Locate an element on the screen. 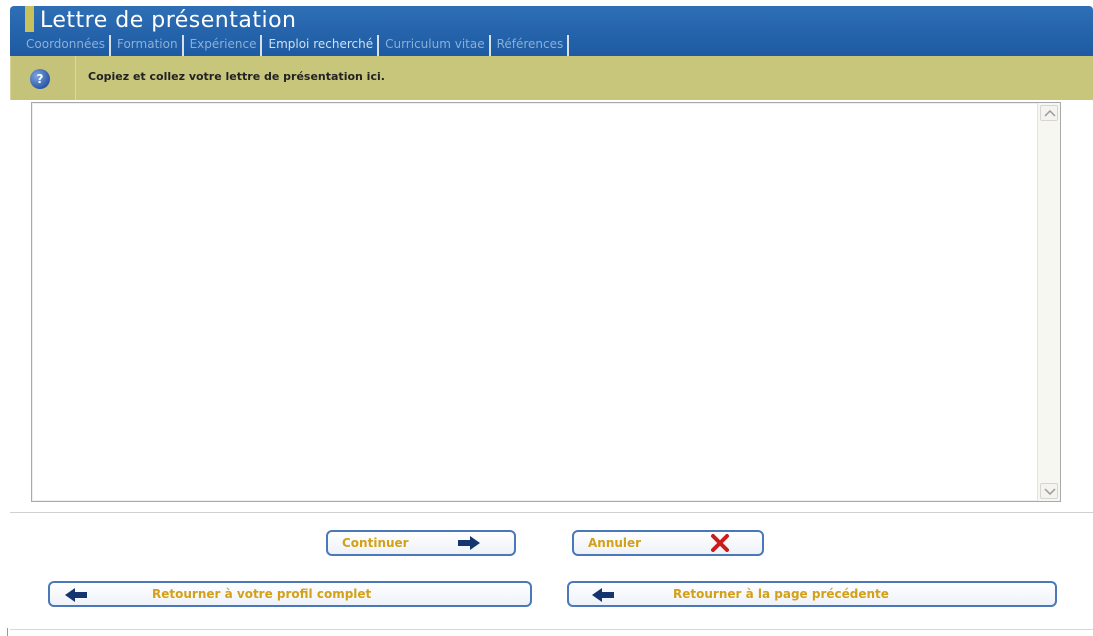 The width and height of the screenshot is (1093, 636). help-icon: ? is located at coordinates (40, 79).